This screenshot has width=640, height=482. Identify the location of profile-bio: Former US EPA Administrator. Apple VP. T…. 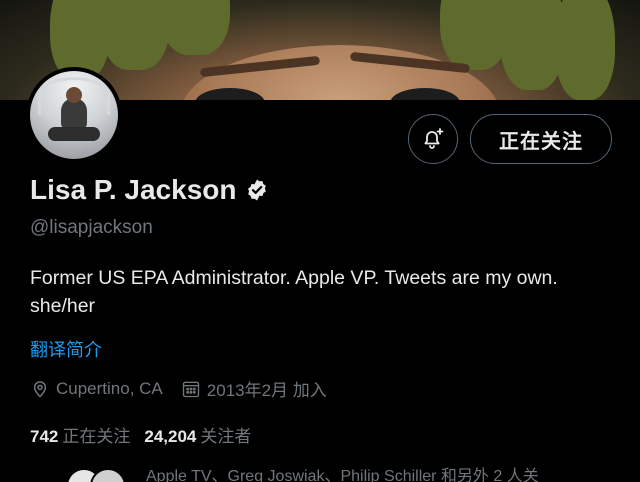
(294, 292).